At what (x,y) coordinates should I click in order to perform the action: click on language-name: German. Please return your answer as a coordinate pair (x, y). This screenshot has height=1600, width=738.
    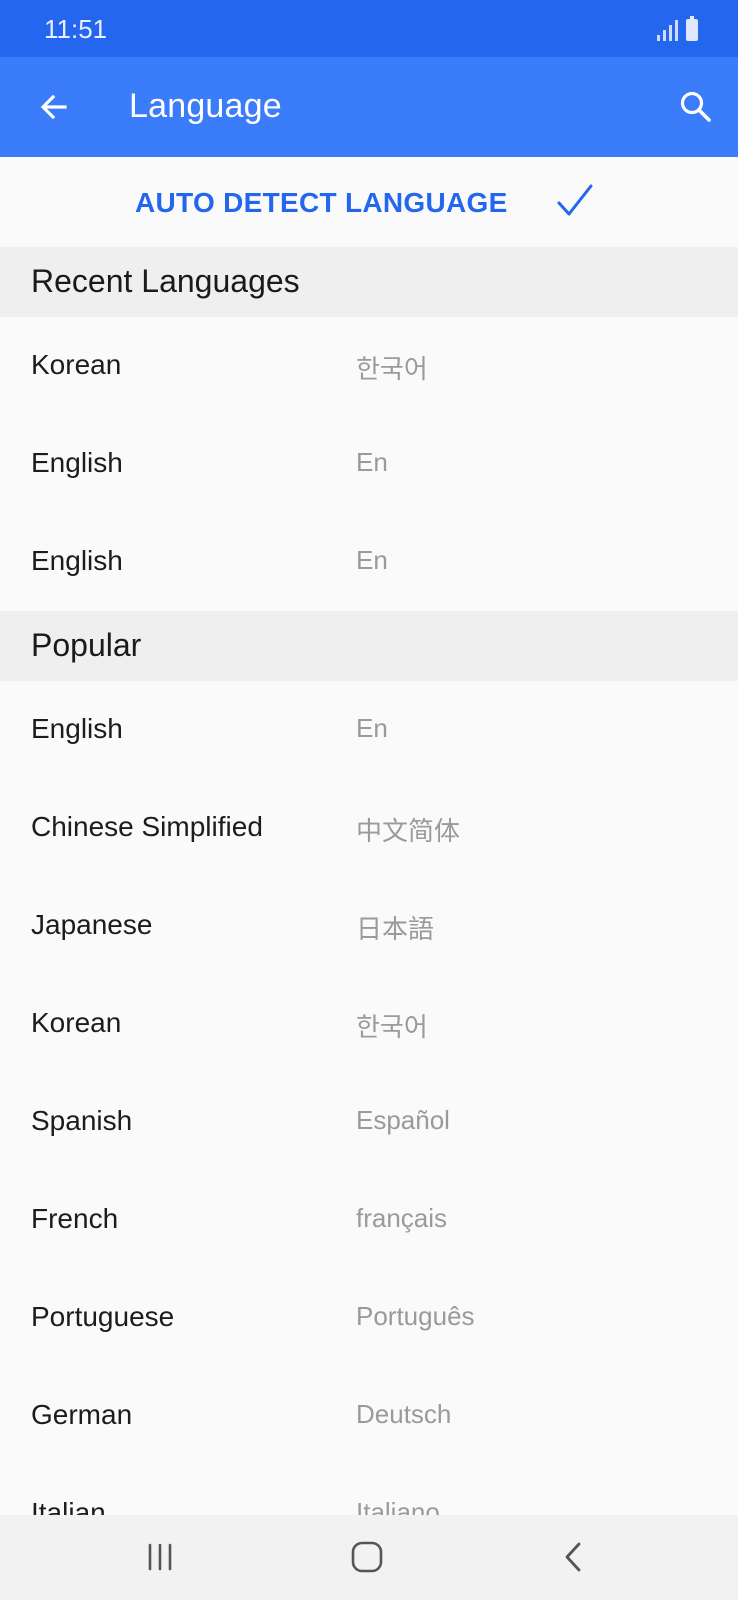
    Looking at the image, I should click on (82, 1414).